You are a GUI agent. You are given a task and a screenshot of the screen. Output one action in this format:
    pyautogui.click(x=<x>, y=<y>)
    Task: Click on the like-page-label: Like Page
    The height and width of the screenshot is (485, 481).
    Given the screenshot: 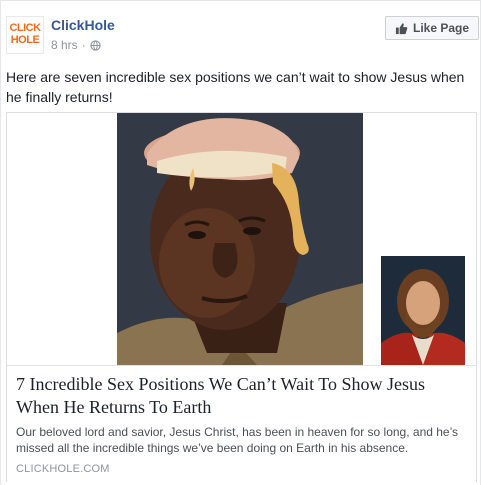 What is the action you would take?
    pyautogui.click(x=441, y=28)
    